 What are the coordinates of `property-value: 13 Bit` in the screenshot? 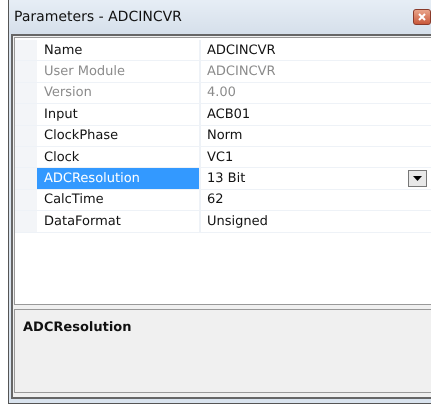 It's located at (226, 178).